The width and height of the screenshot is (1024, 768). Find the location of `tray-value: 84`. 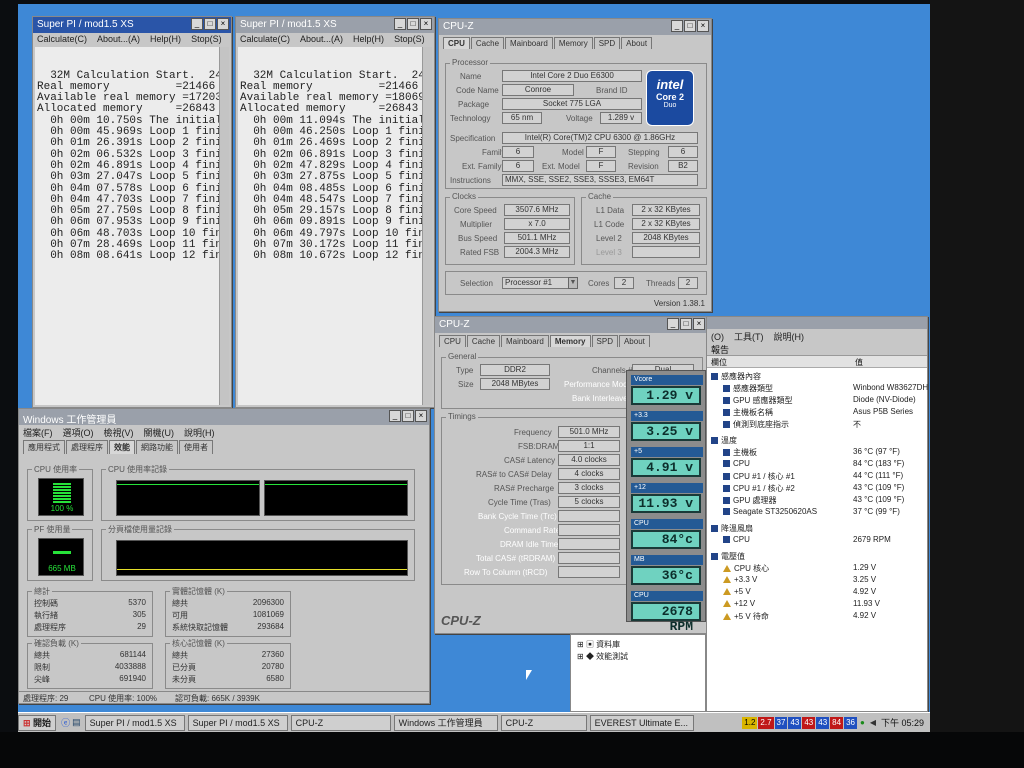

tray-value: 84 is located at coordinates (837, 722).